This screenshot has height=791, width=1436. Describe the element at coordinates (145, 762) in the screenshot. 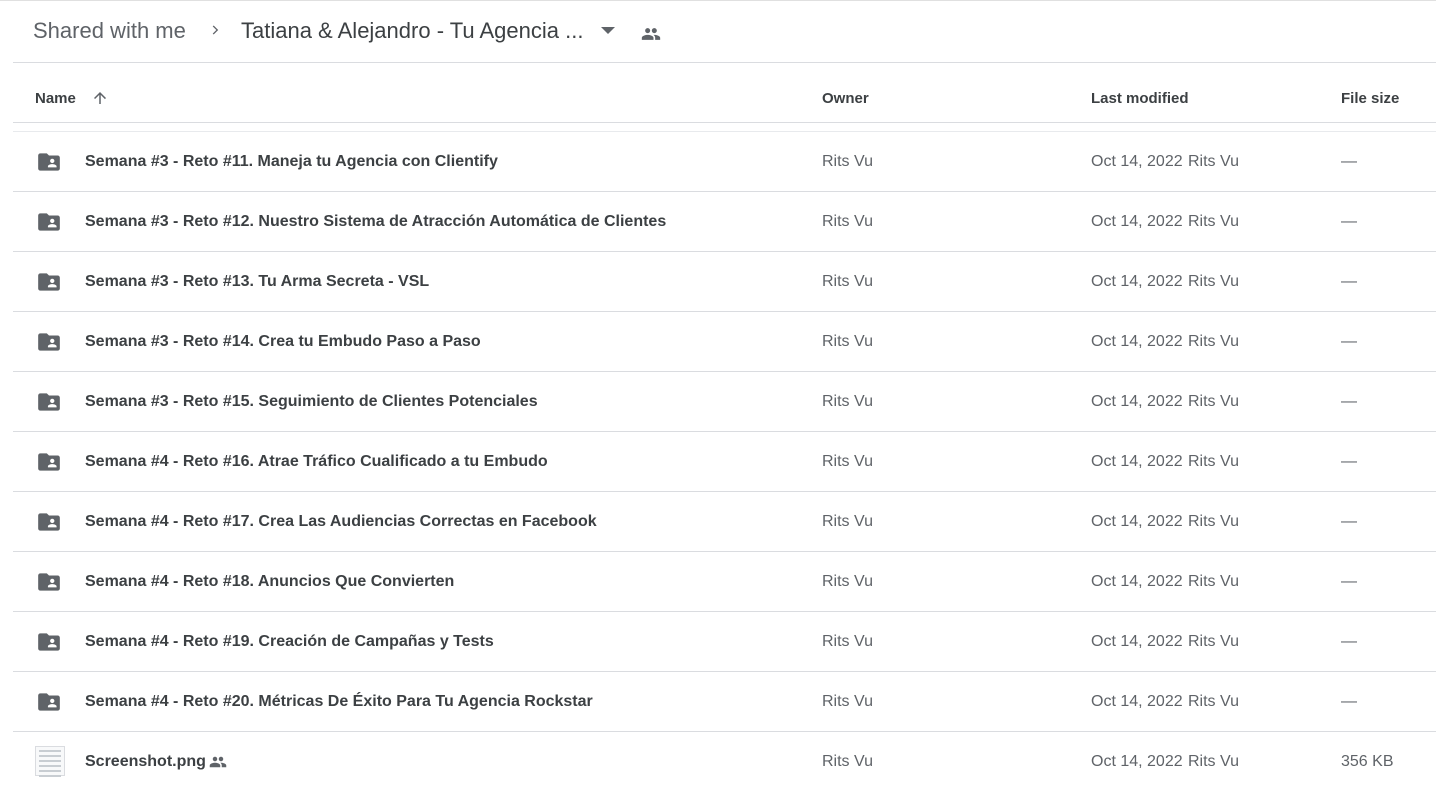

I see `file-name: Screenshot.png` at that location.